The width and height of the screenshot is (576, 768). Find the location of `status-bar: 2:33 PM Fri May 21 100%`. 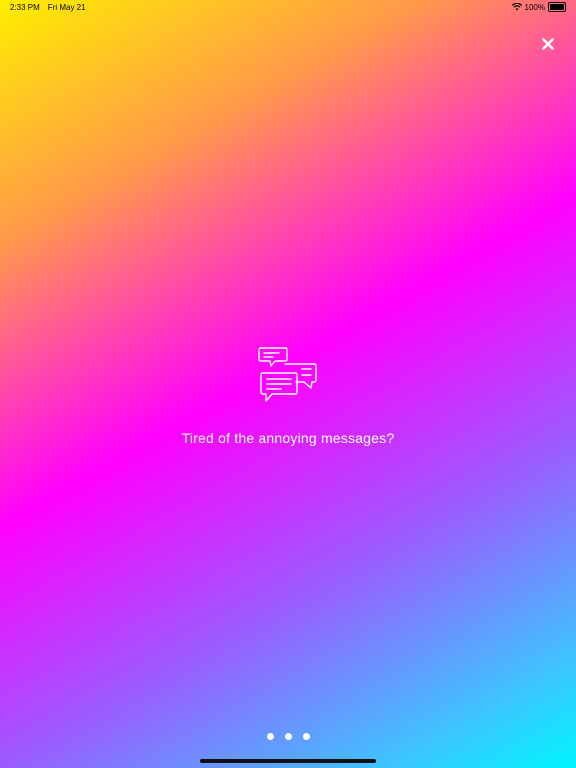

status-bar: 2:33 PM Fri May 21 100% is located at coordinates (288, 7).